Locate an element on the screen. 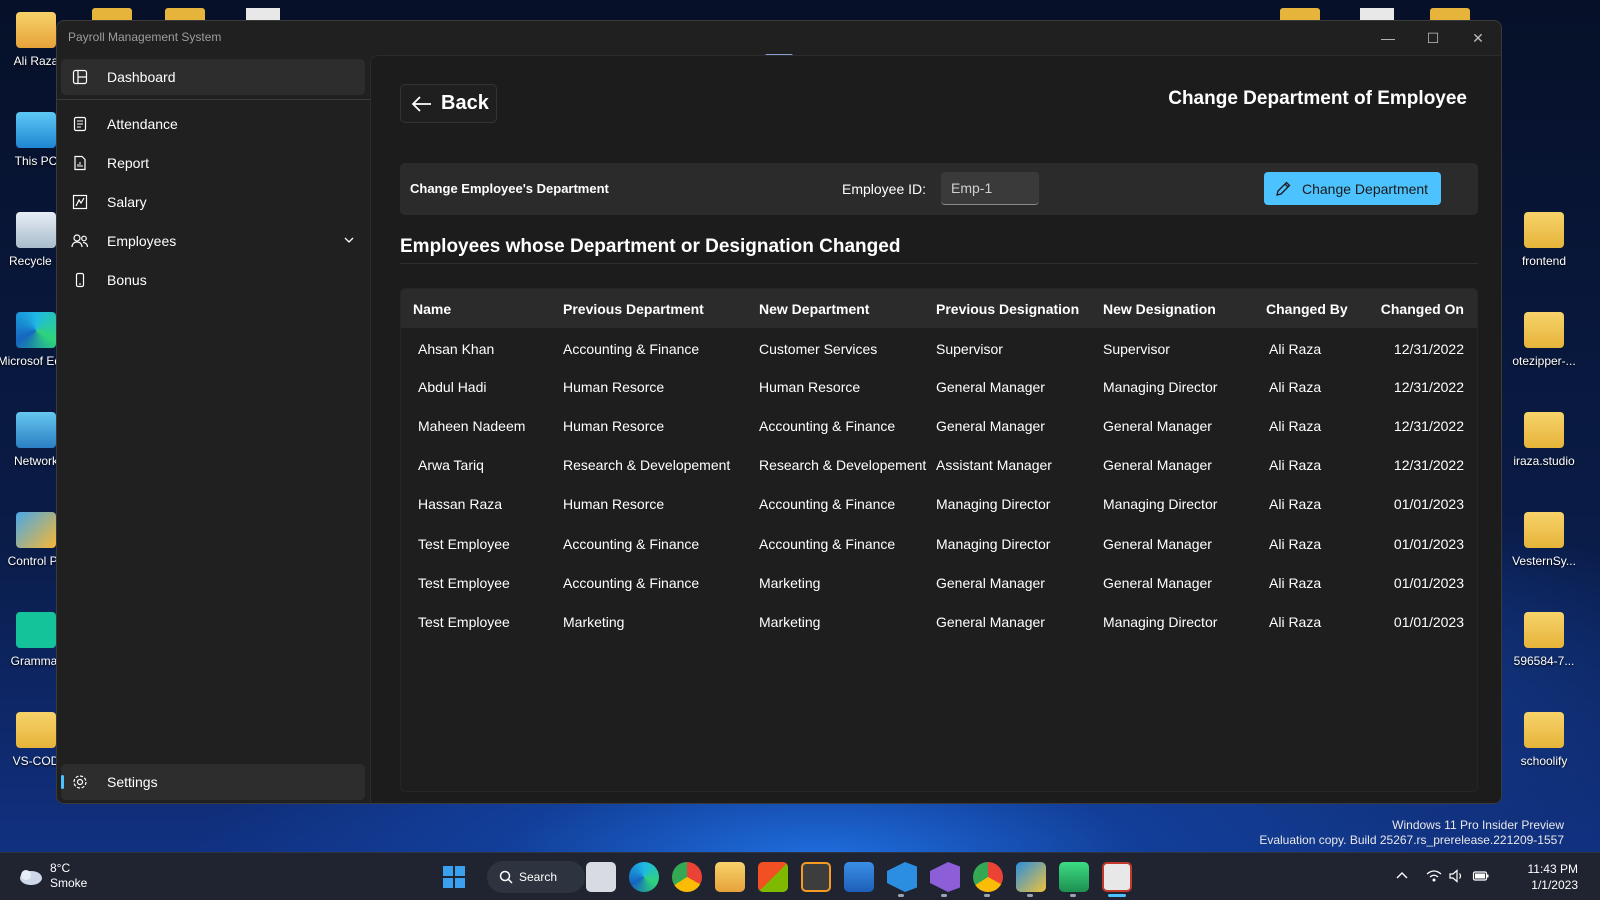 This screenshot has width=1600, height=900. change-department-button: Change Department is located at coordinates (1352, 188).